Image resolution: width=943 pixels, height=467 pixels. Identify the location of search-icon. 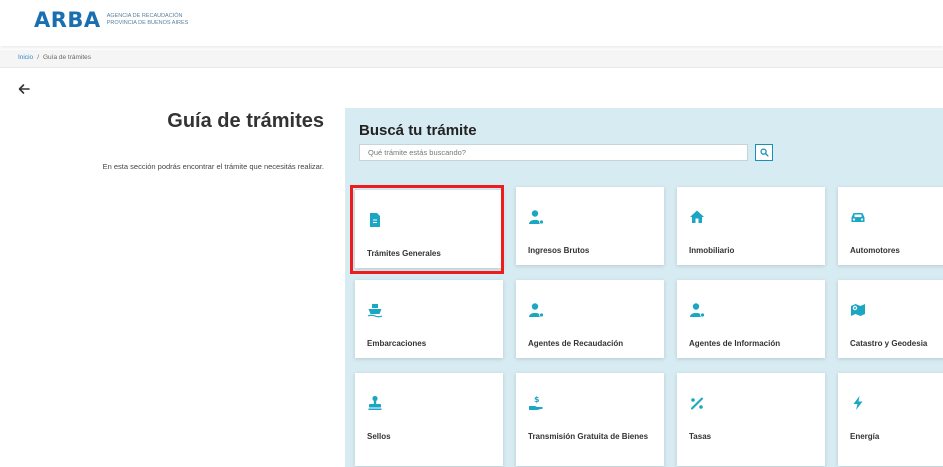
(764, 152).